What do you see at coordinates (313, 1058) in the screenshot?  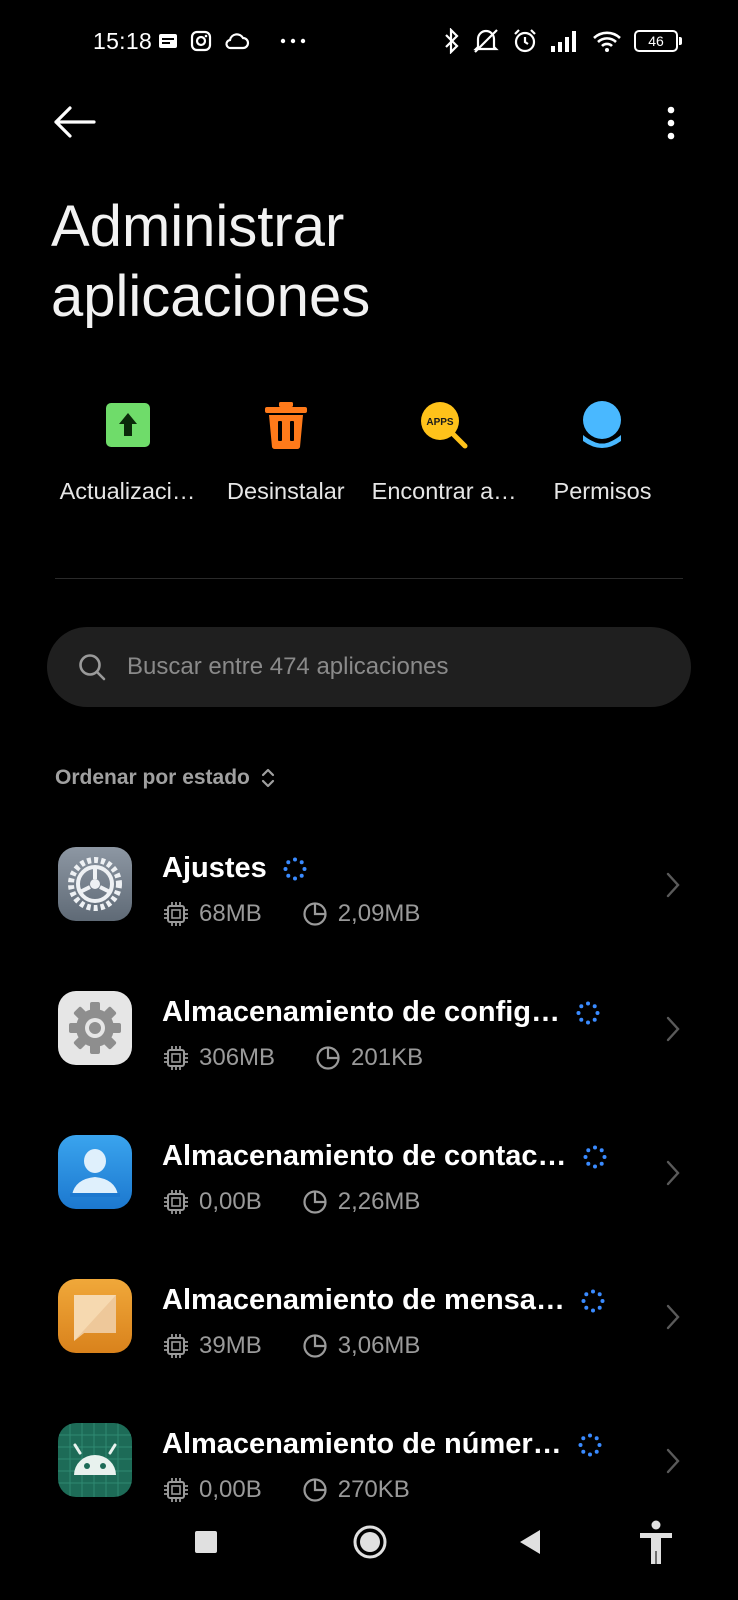 I see `app-meta: 306MB 201KB` at bounding box center [313, 1058].